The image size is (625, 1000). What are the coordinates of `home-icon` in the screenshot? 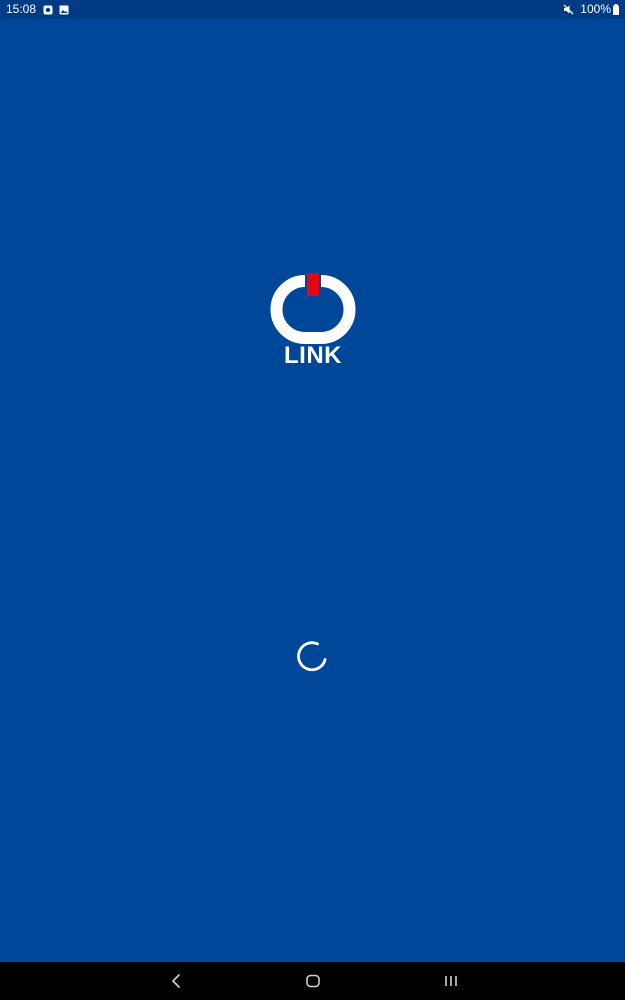 It's located at (313, 981).